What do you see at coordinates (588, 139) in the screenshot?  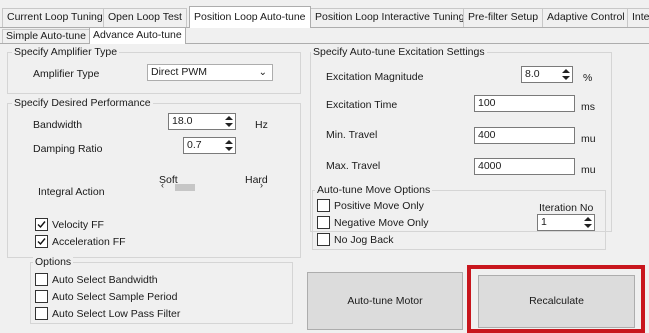 I see `min-travel-unit: mu` at bounding box center [588, 139].